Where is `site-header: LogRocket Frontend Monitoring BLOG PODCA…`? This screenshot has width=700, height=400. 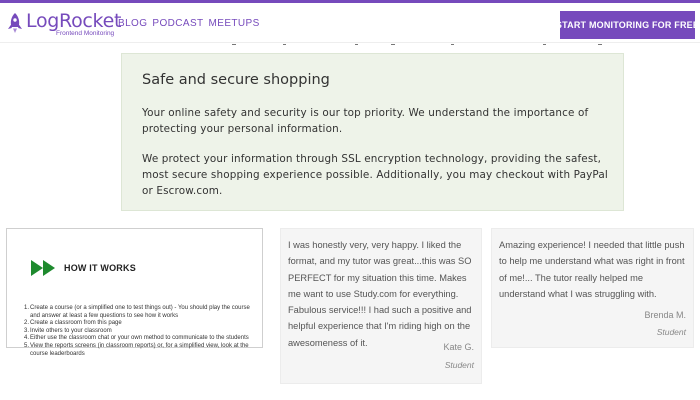
site-header: LogRocket Frontend Monitoring BLOG PODCA… is located at coordinates (350, 23).